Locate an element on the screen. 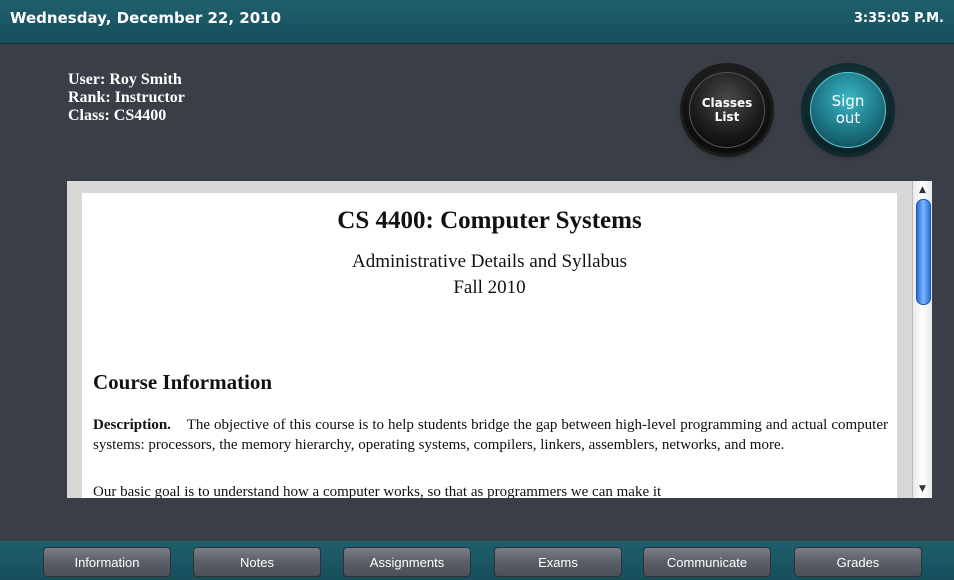  scroll-up-icon: ▲ is located at coordinates (922, 190).